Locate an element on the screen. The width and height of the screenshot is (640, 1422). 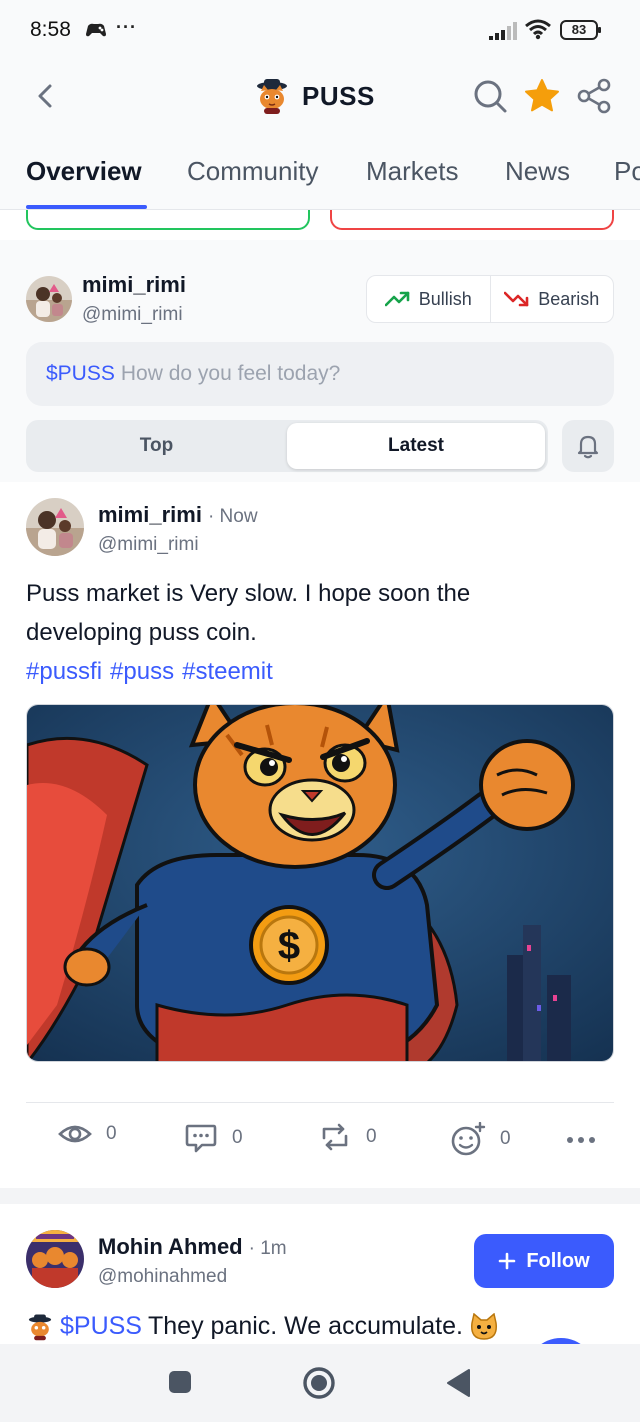
favorite-button is located at coordinates (542, 96).